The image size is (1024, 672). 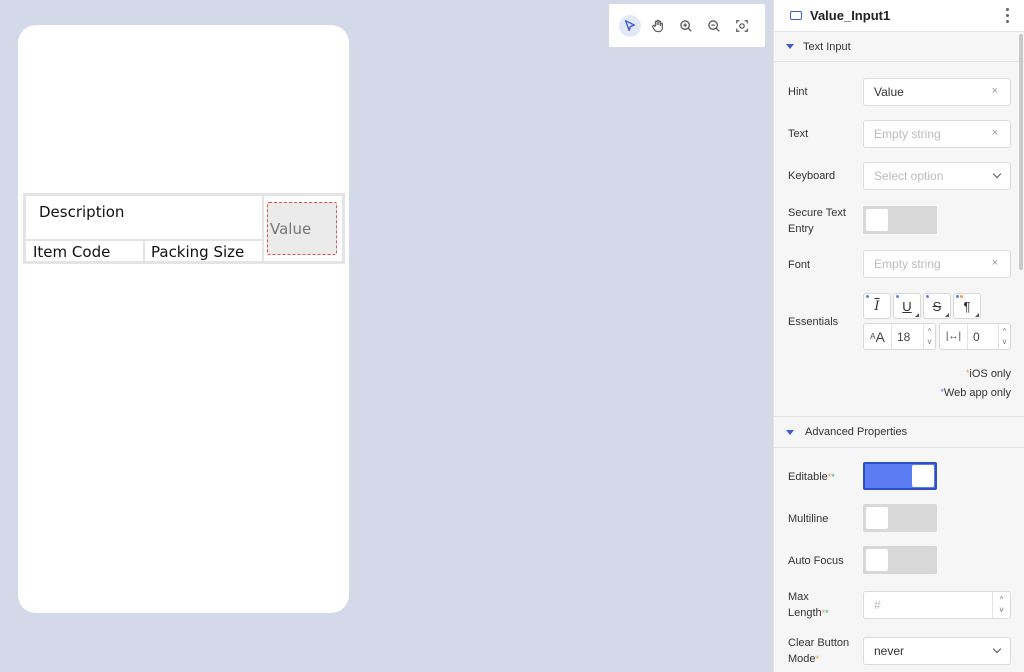 I want to click on panel-scrollbar, so click(x=1021, y=152).